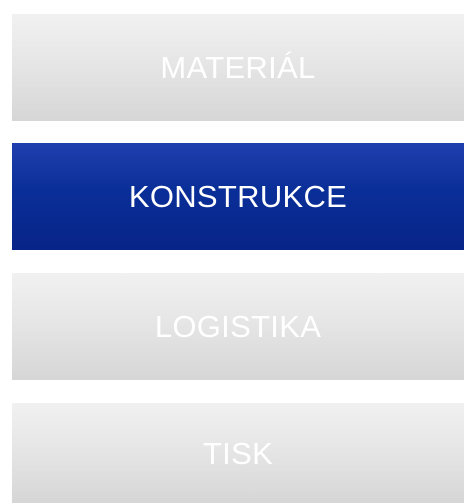 This screenshot has width=464, height=503. I want to click on menu-item-label: MATERIÁL, so click(238, 67).